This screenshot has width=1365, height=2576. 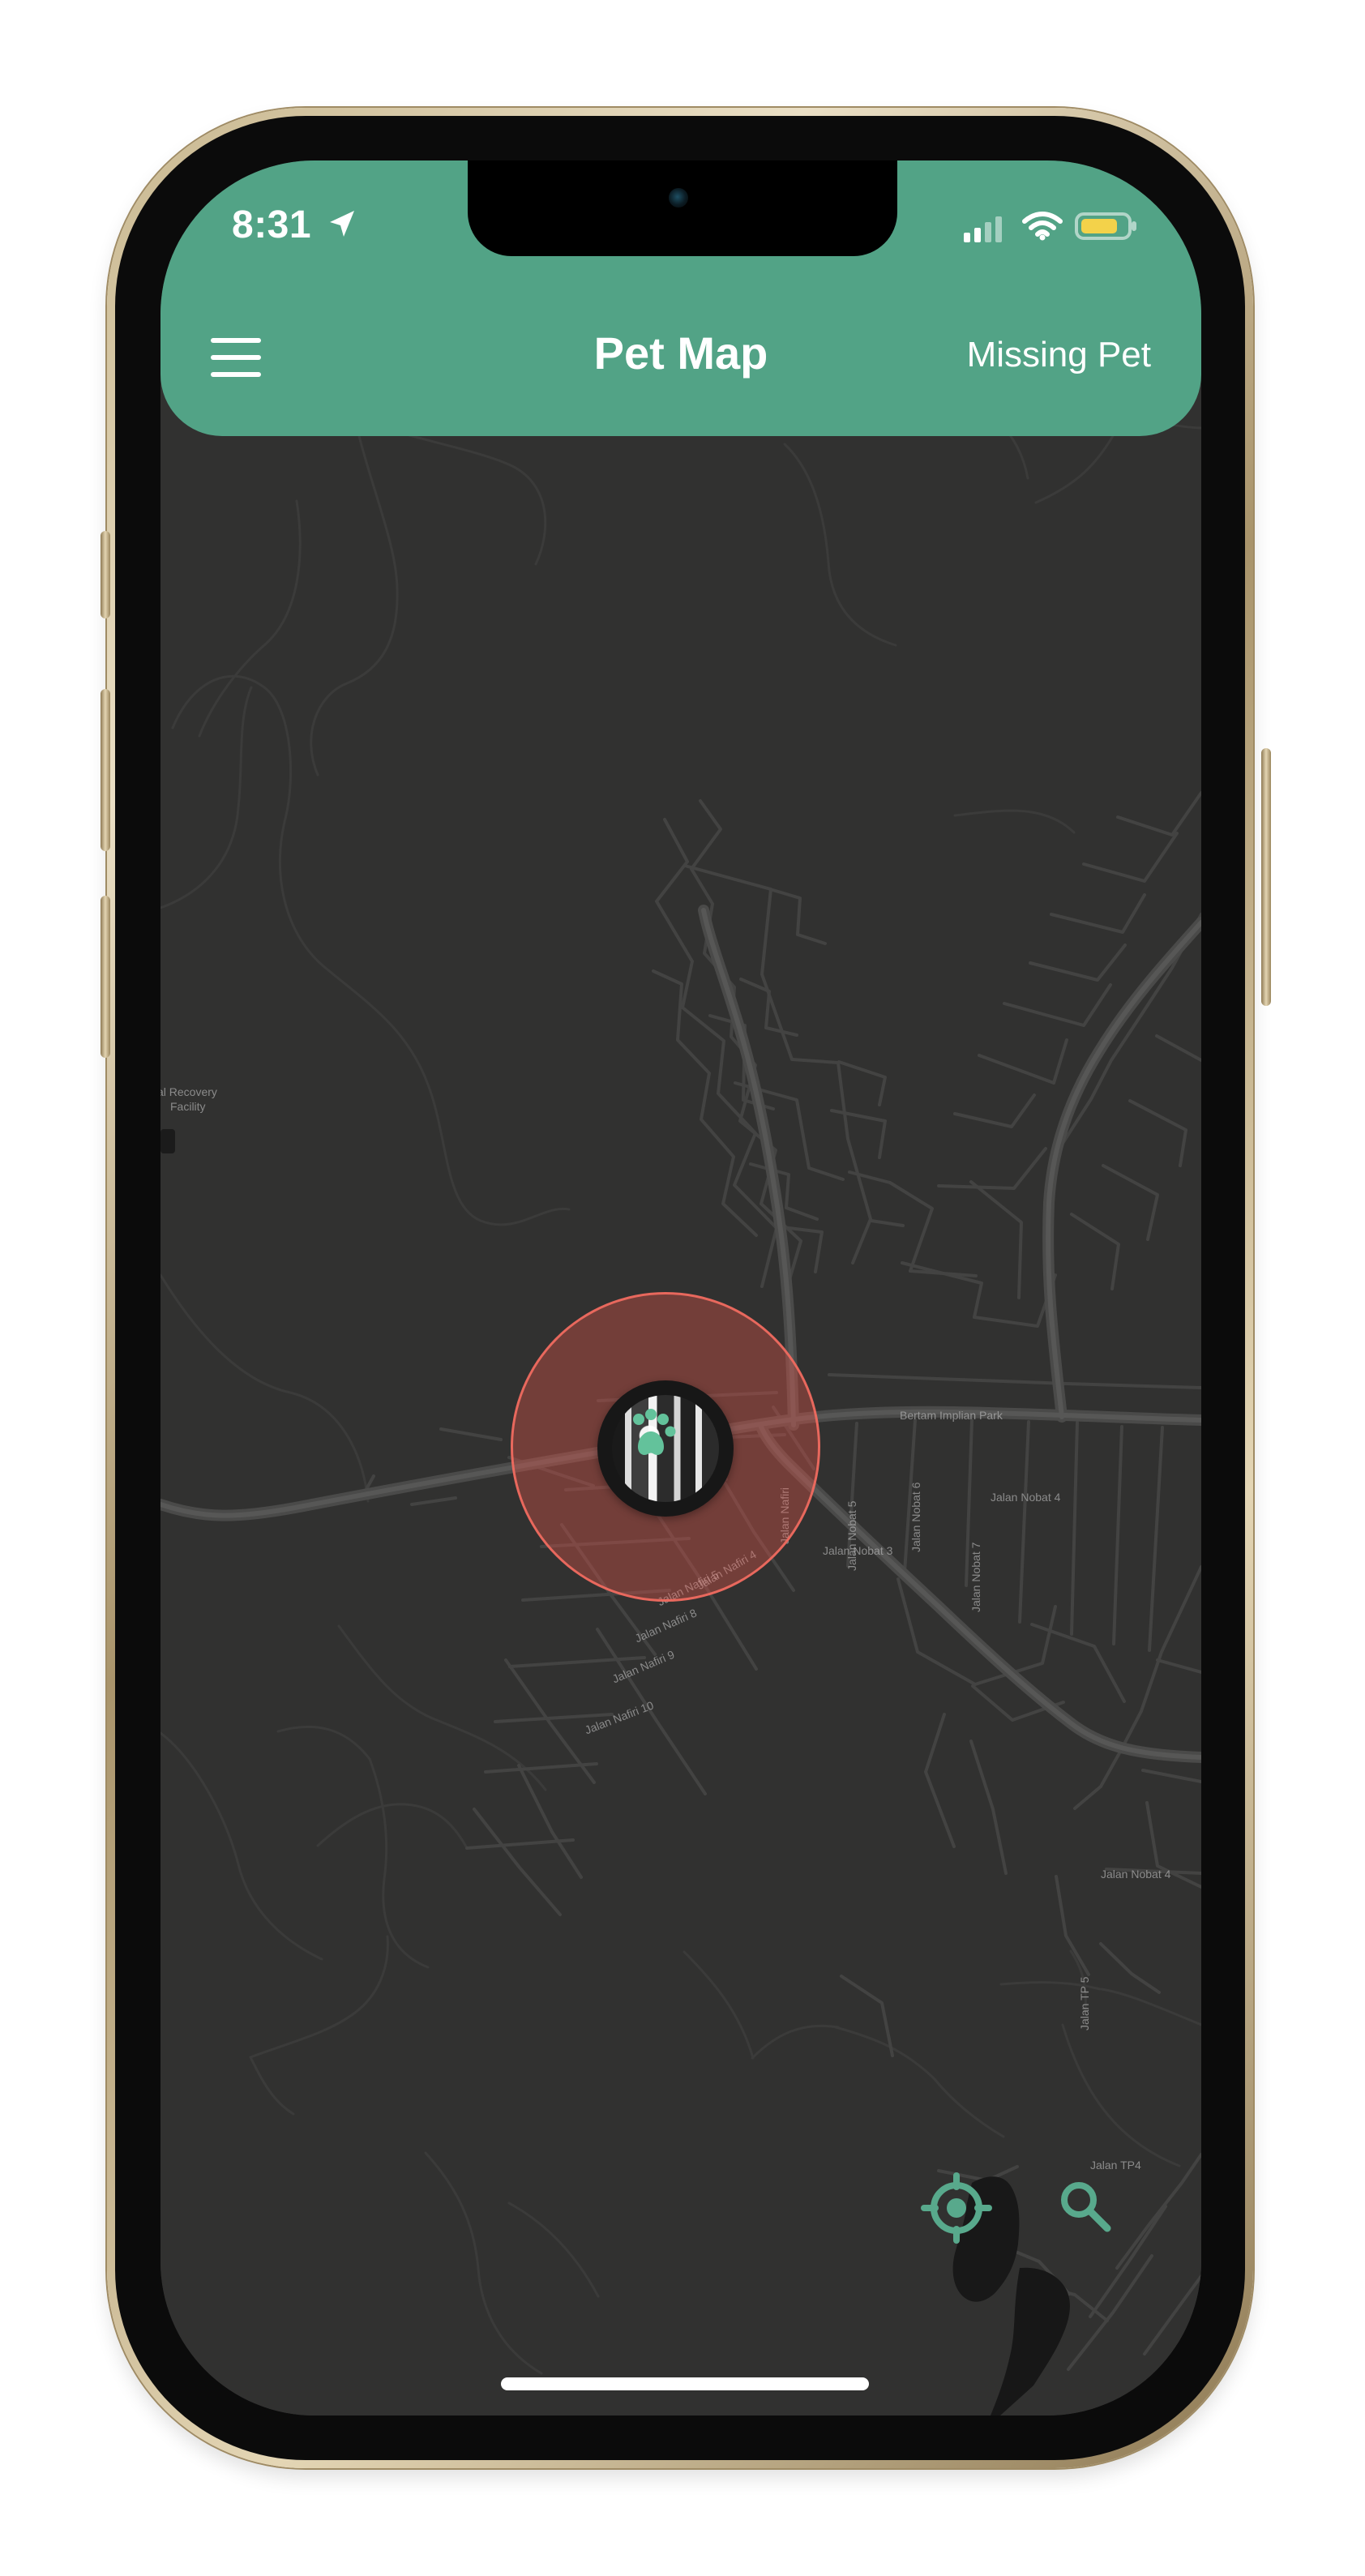 I want to click on crosshair-icon, so click(x=956, y=2208).